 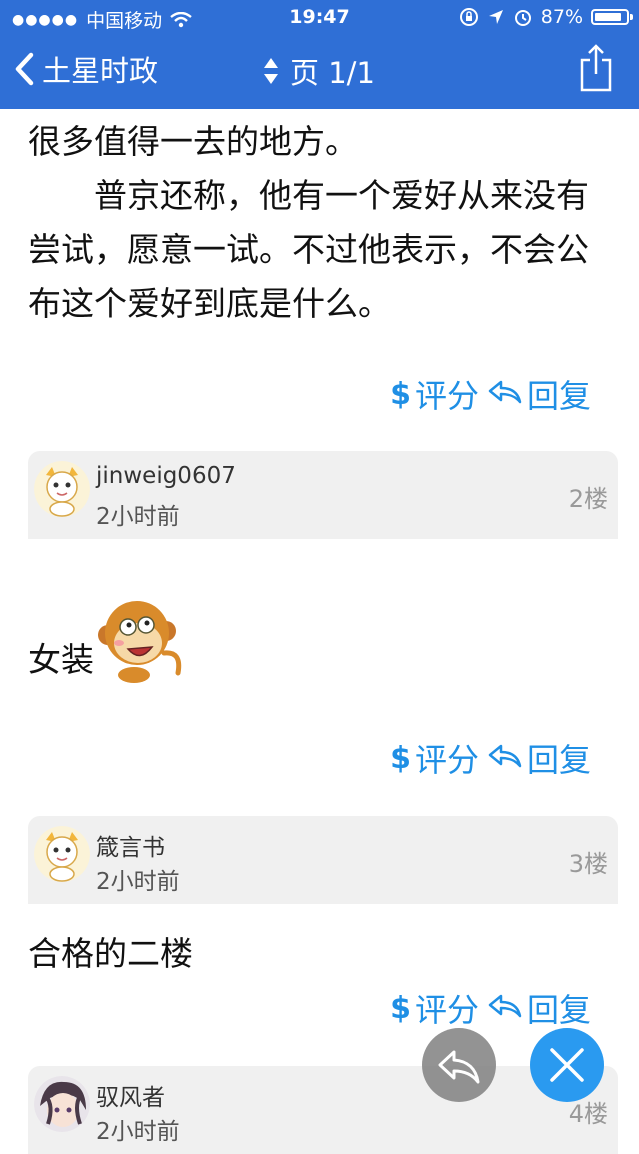 What do you see at coordinates (271, 71) in the screenshot?
I see `sort-arrows-icon` at bounding box center [271, 71].